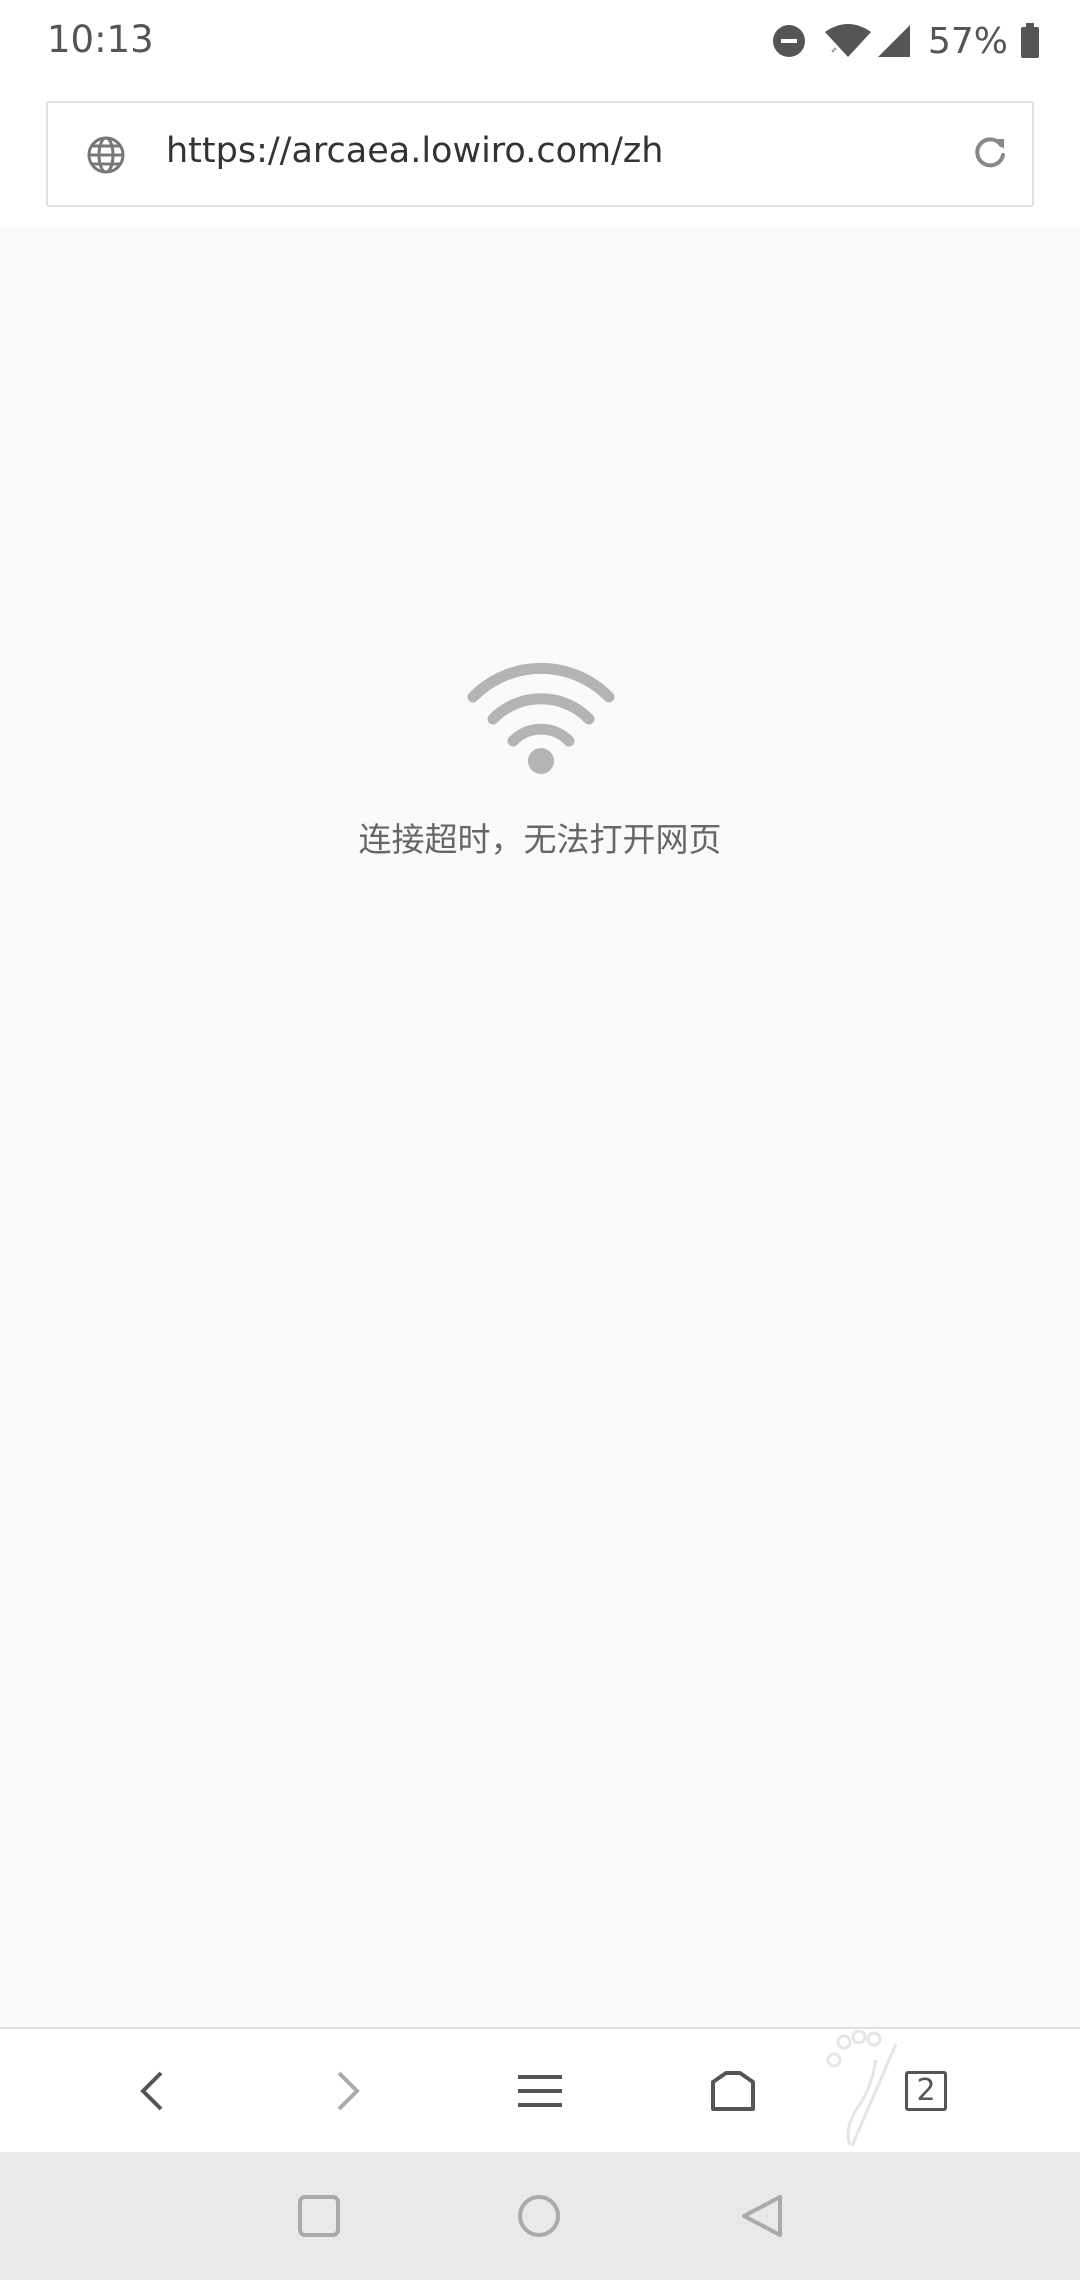  I want to click on globe-icon, so click(106, 155).